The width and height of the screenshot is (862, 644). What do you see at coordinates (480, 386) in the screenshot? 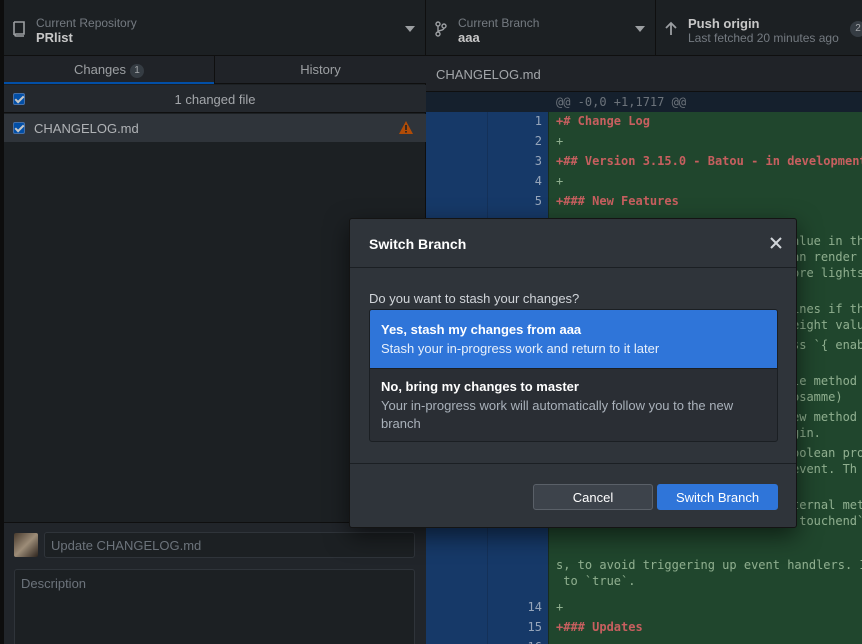
I see `option-title: No, bring my changes to master` at bounding box center [480, 386].